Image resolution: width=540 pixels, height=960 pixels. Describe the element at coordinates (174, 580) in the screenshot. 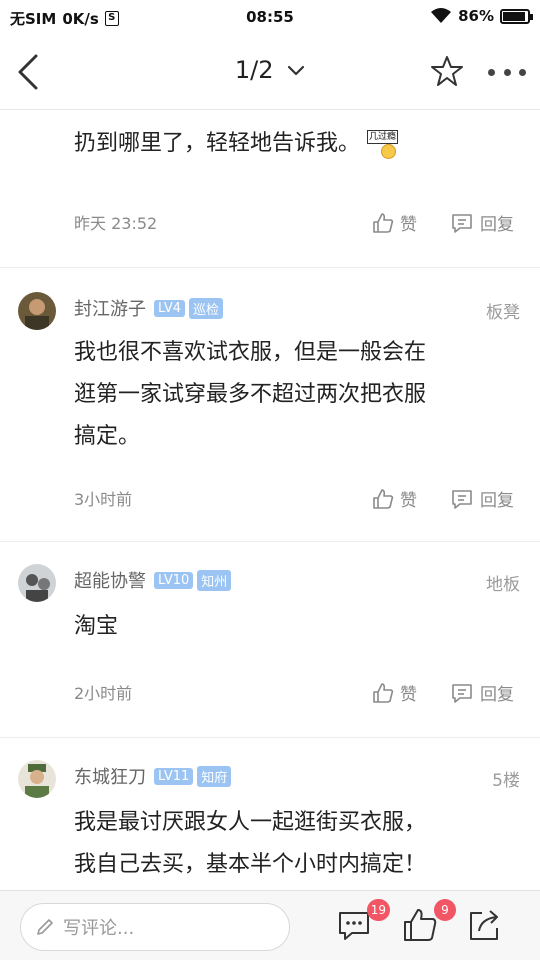

I see `level-badge: LV10` at that location.